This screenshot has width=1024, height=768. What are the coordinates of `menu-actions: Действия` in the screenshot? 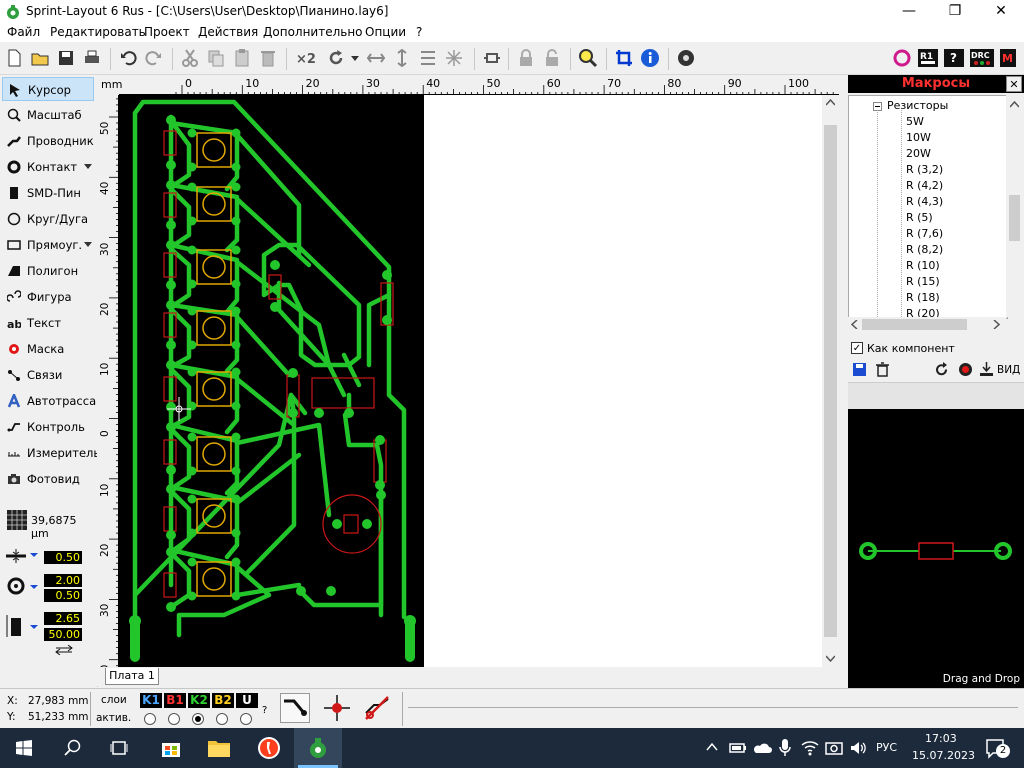 It's located at (228, 32).